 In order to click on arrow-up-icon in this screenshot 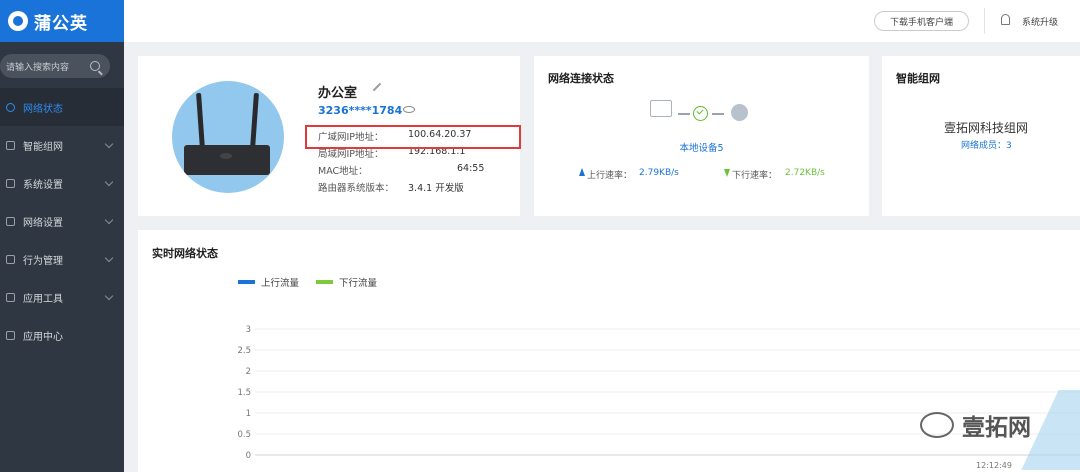, I will do `click(582, 172)`.